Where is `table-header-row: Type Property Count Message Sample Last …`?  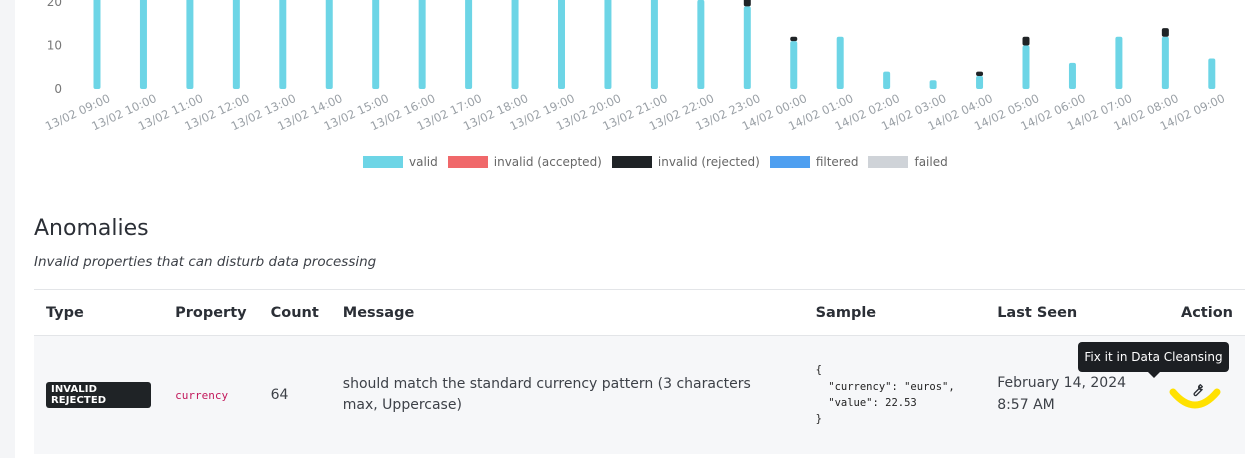 table-header-row: Type Property Count Message Sample Last … is located at coordinates (639, 312).